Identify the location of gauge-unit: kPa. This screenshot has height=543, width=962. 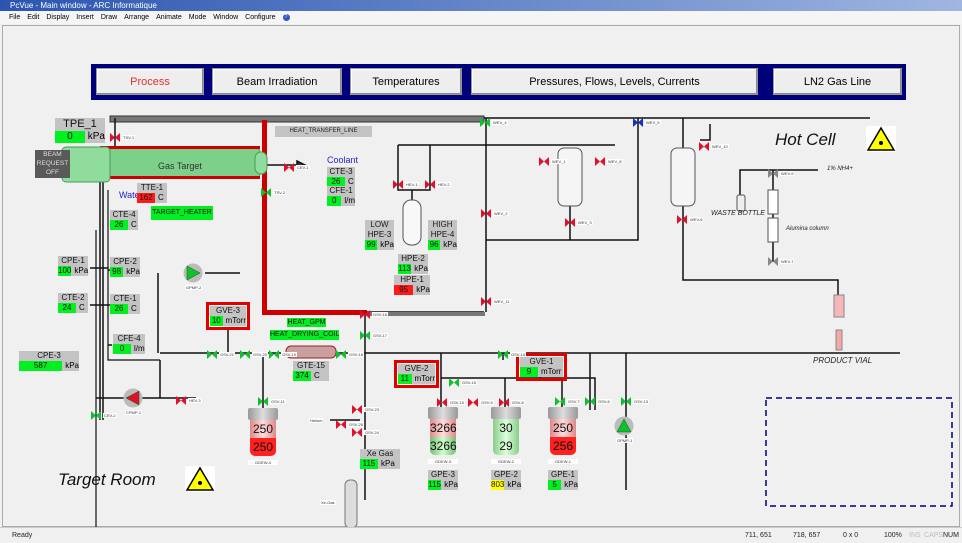
(419, 269).